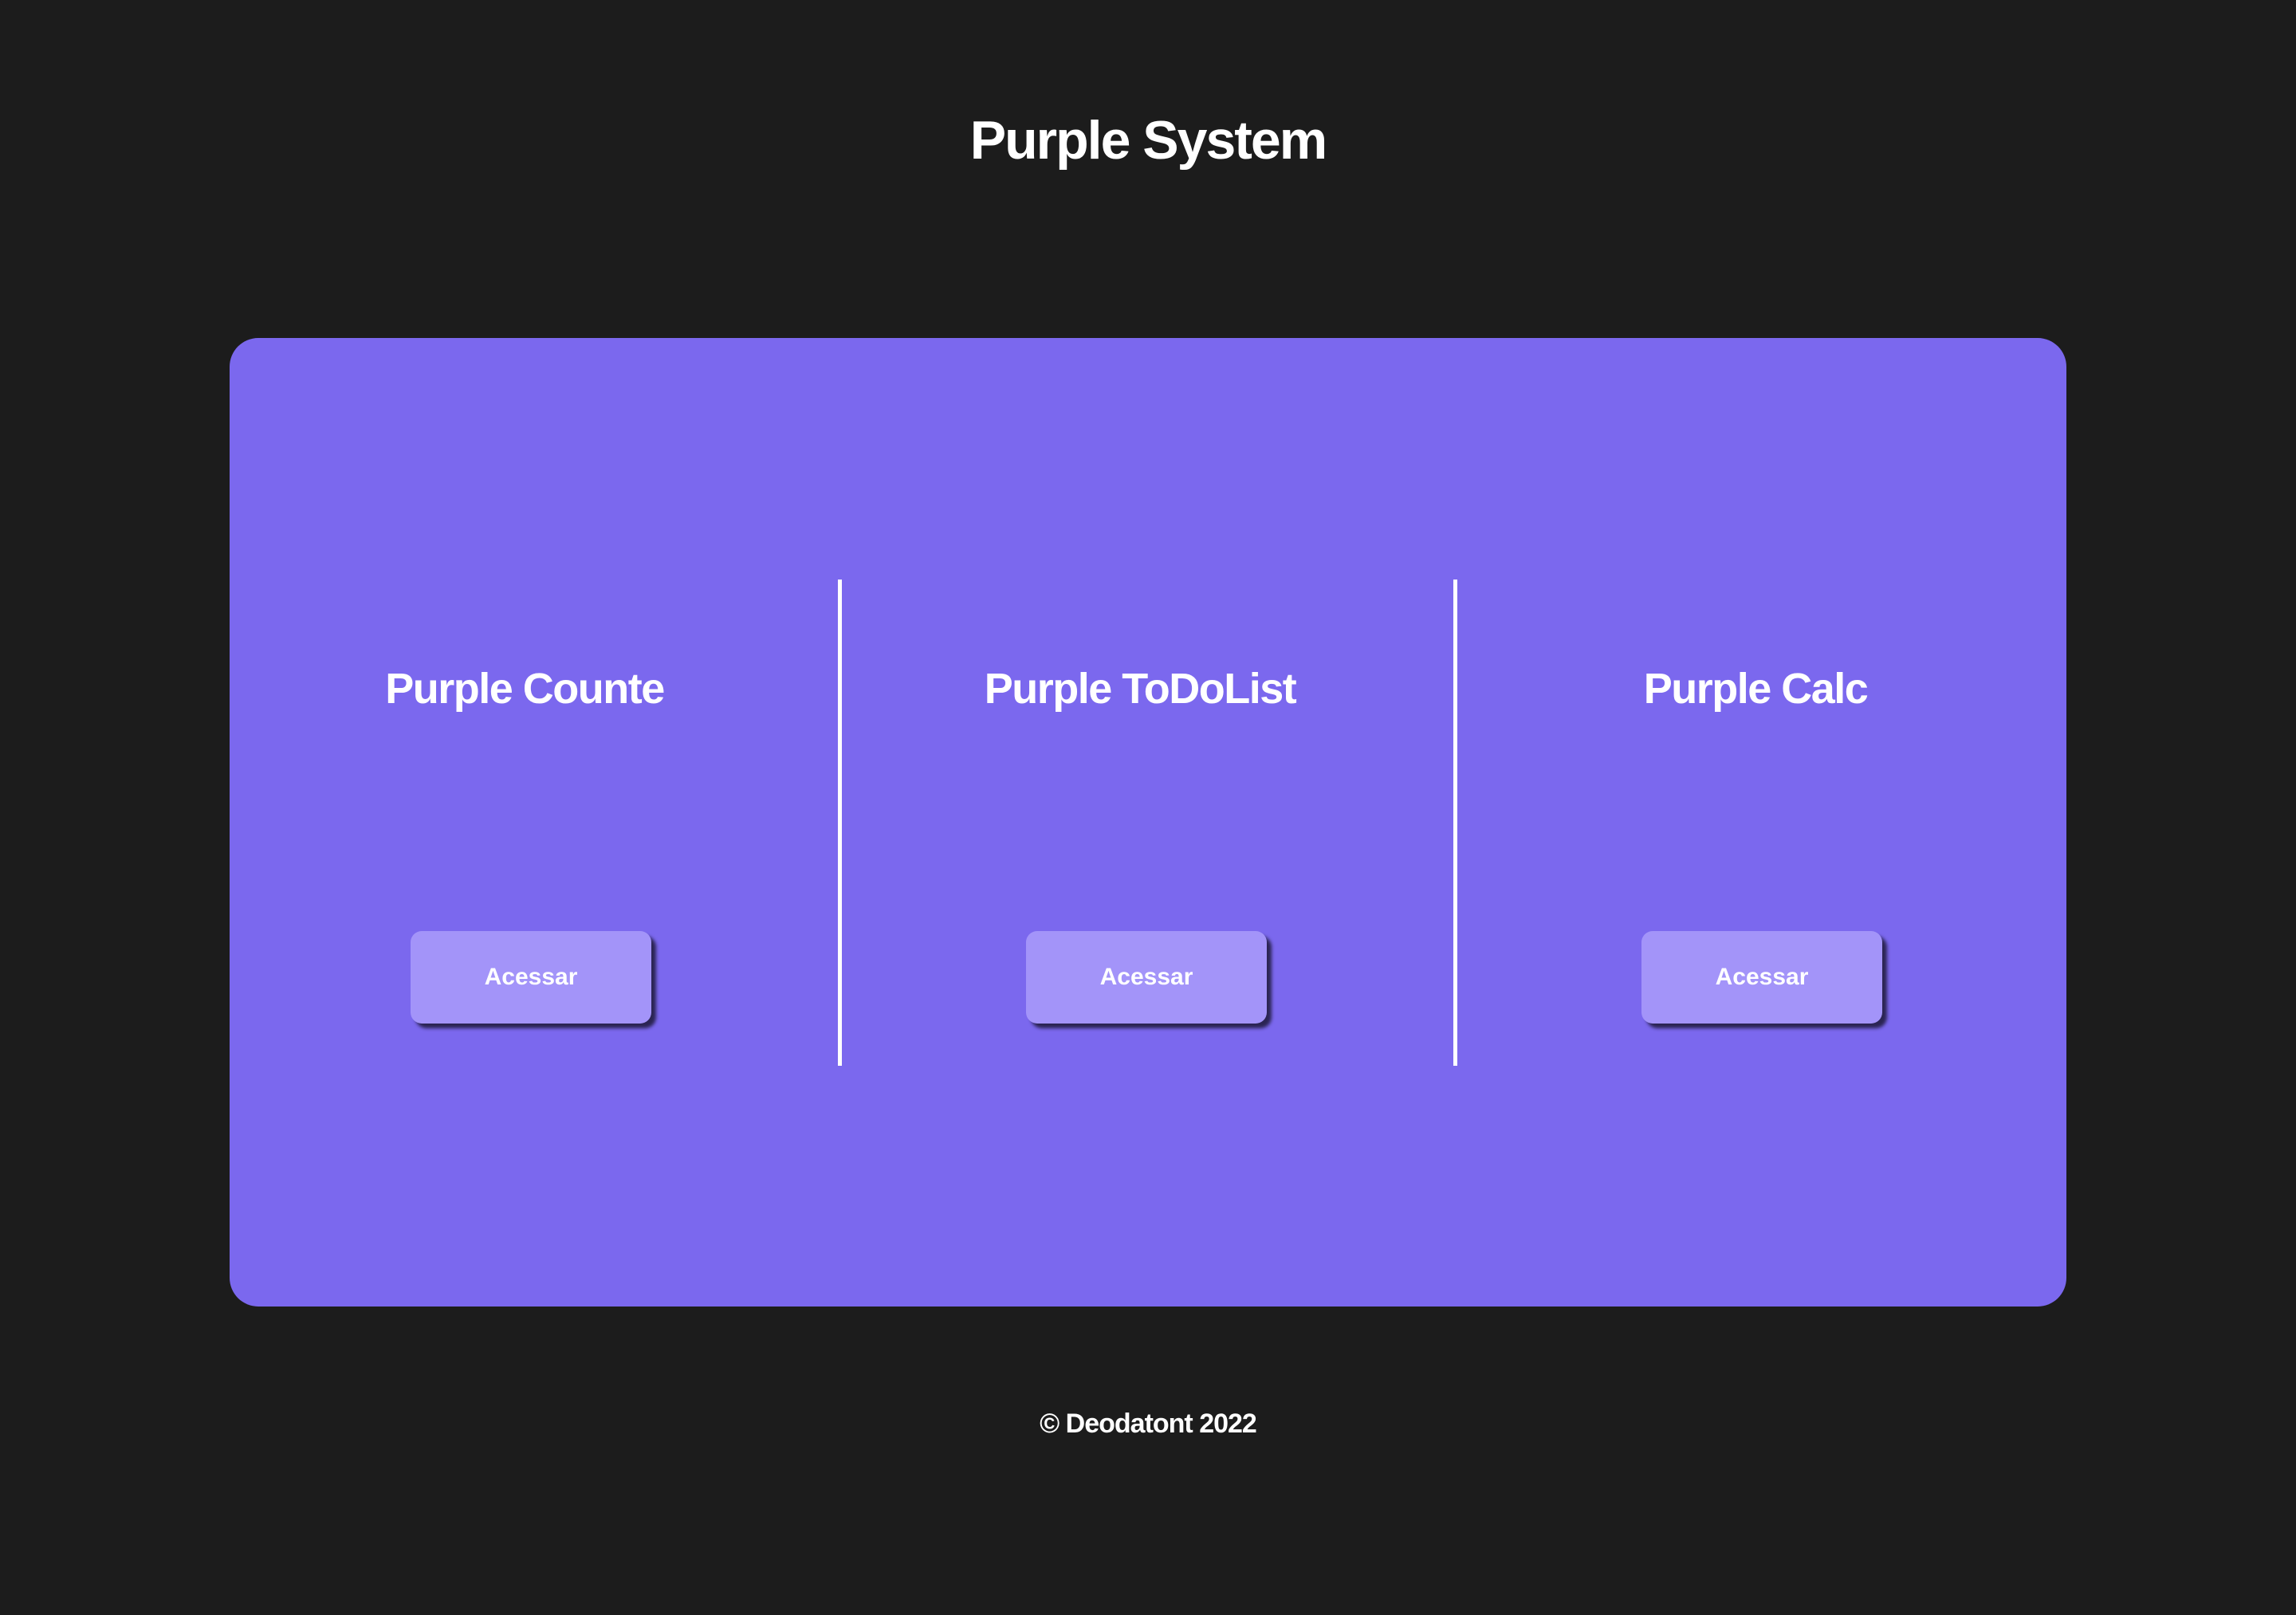 The width and height of the screenshot is (2296, 1615). Describe the element at coordinates (1756, 689) in the screenshot. I see `app-title-calc: Purple Calc` at that location.